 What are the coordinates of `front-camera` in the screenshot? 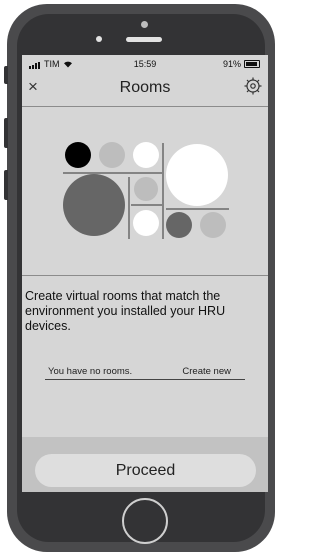 It's located at (144, 24).